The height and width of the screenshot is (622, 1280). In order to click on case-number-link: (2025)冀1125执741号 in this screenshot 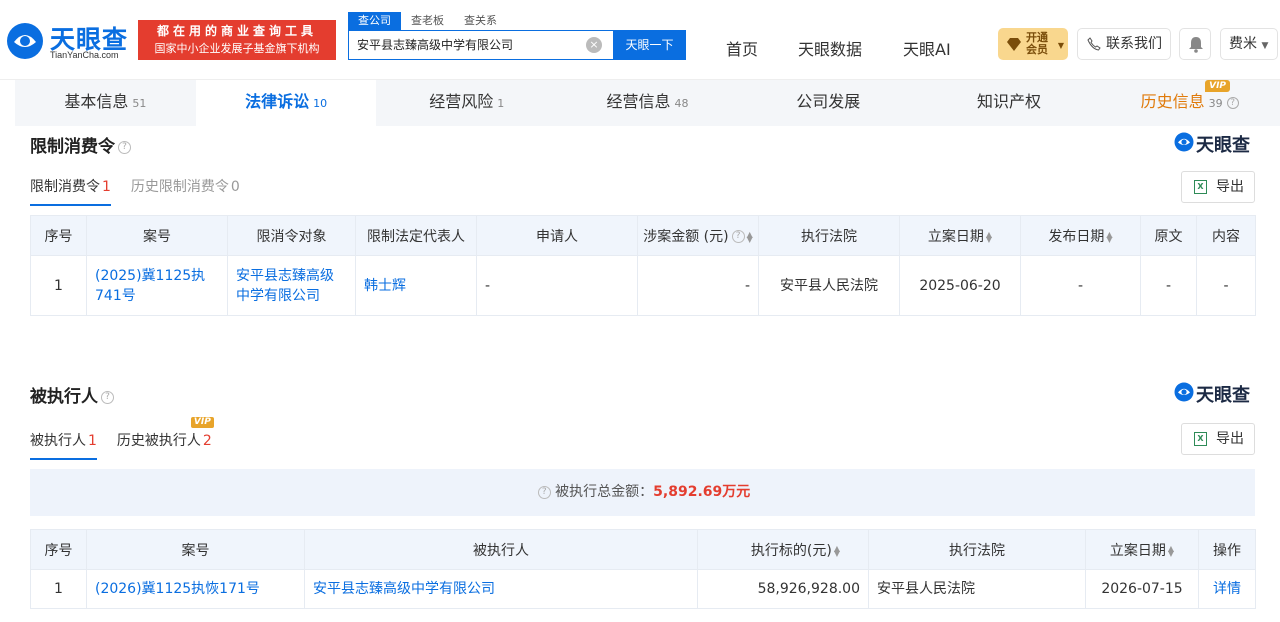, I will do `click(157, 285)`.